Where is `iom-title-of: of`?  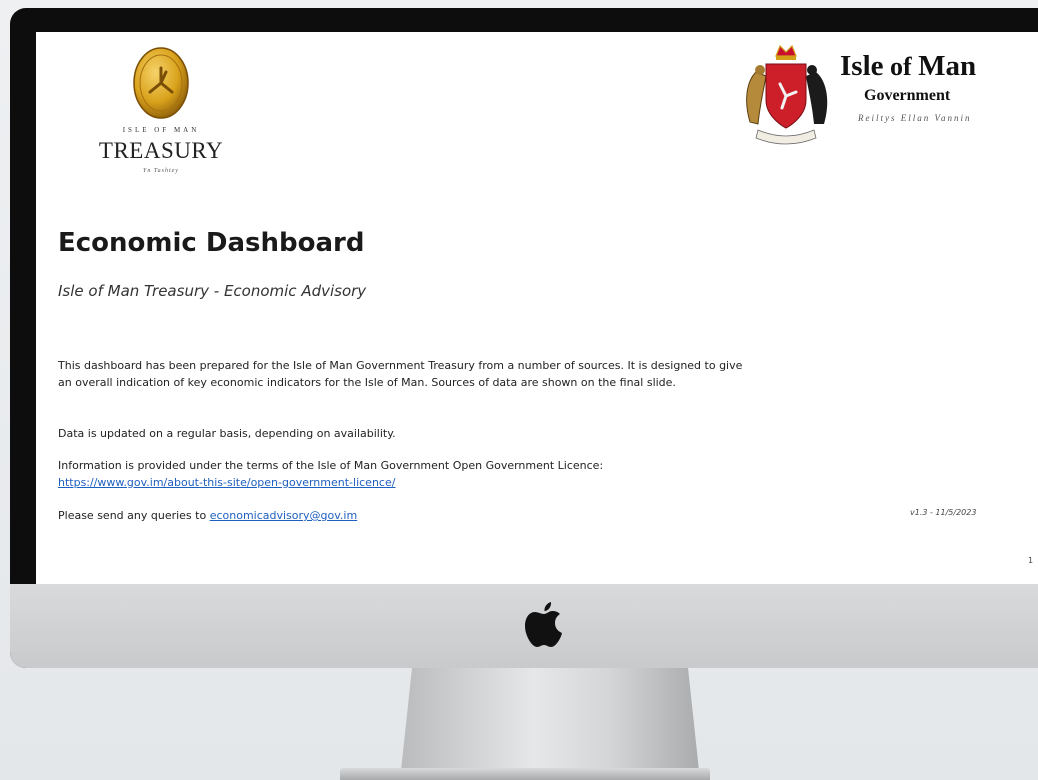 iom-title-of: of is located at coordinates (901, 66).